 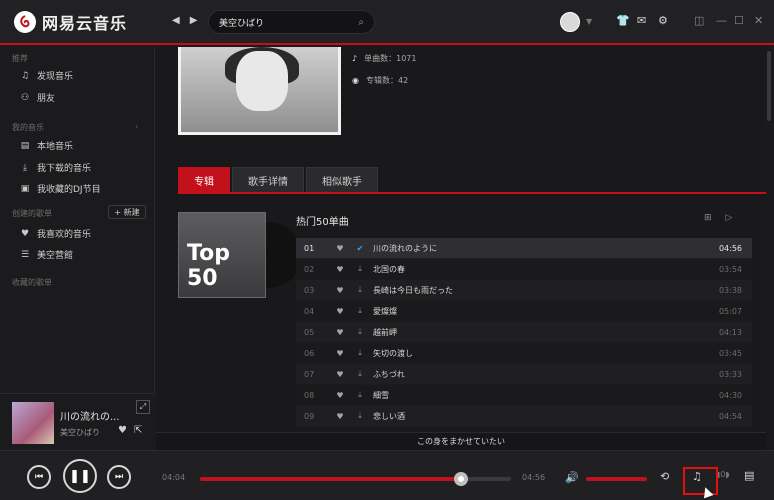 I want to click on track-duration: 03:38, so click(x=730, y=290).